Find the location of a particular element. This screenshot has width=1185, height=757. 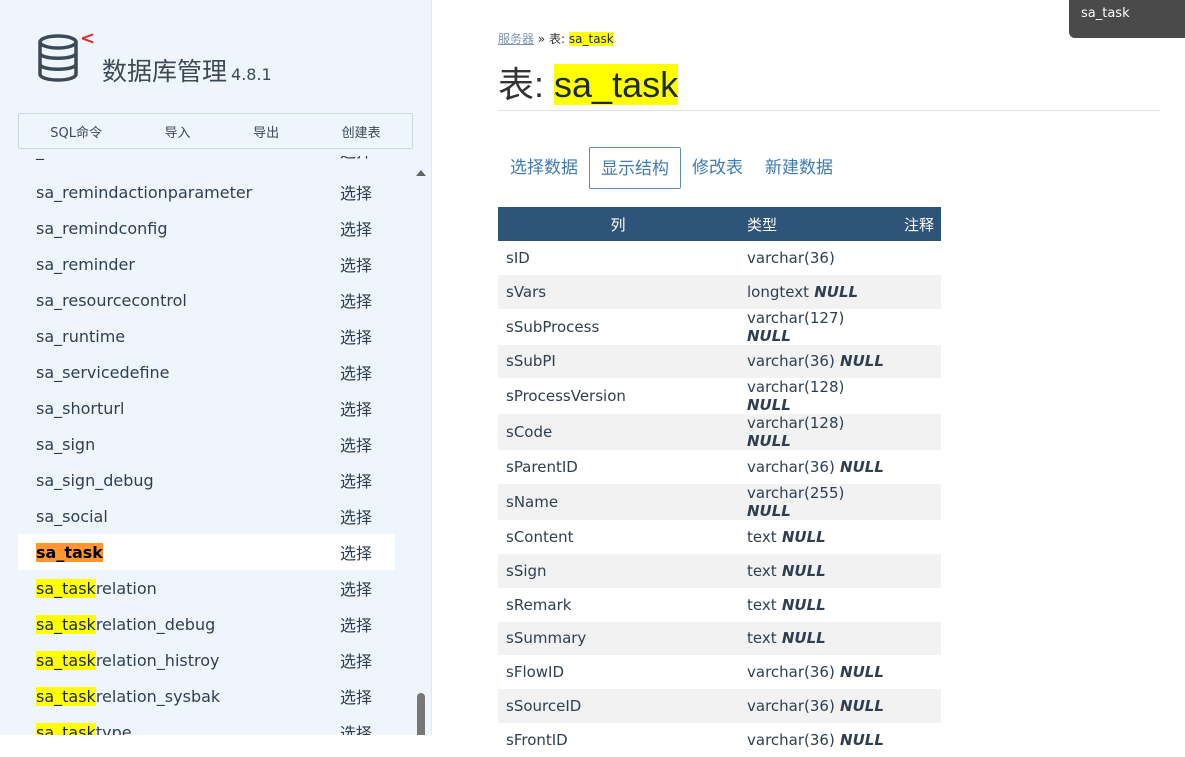

table-name: _ is located at coordinates (40, 158).